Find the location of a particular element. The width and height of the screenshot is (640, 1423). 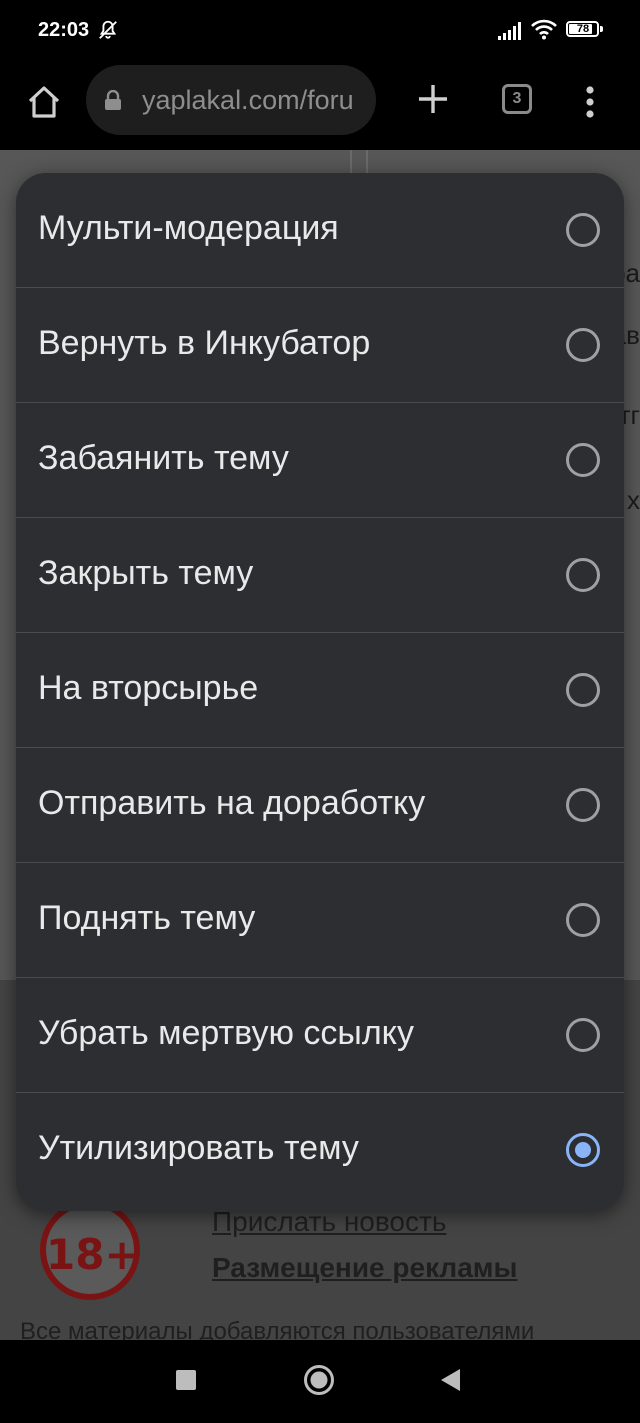

option-multi-moderation: Мульти-модерация is located at coordinates (320, 230).